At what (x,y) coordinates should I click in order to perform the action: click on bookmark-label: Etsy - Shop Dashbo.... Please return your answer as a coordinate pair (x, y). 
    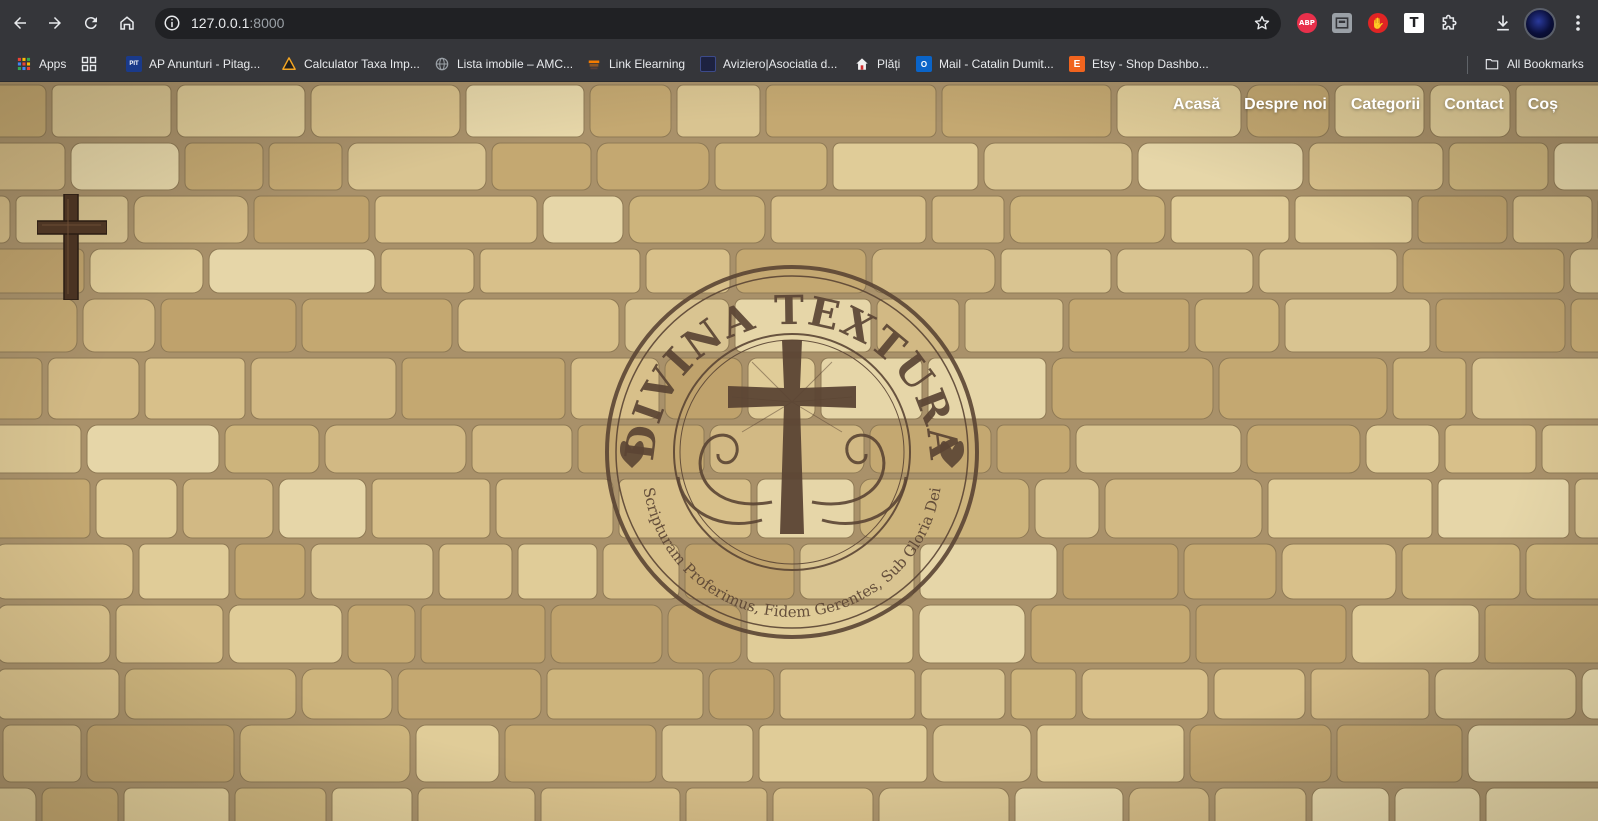
    Looking at the image, I should click on (1150, 64).